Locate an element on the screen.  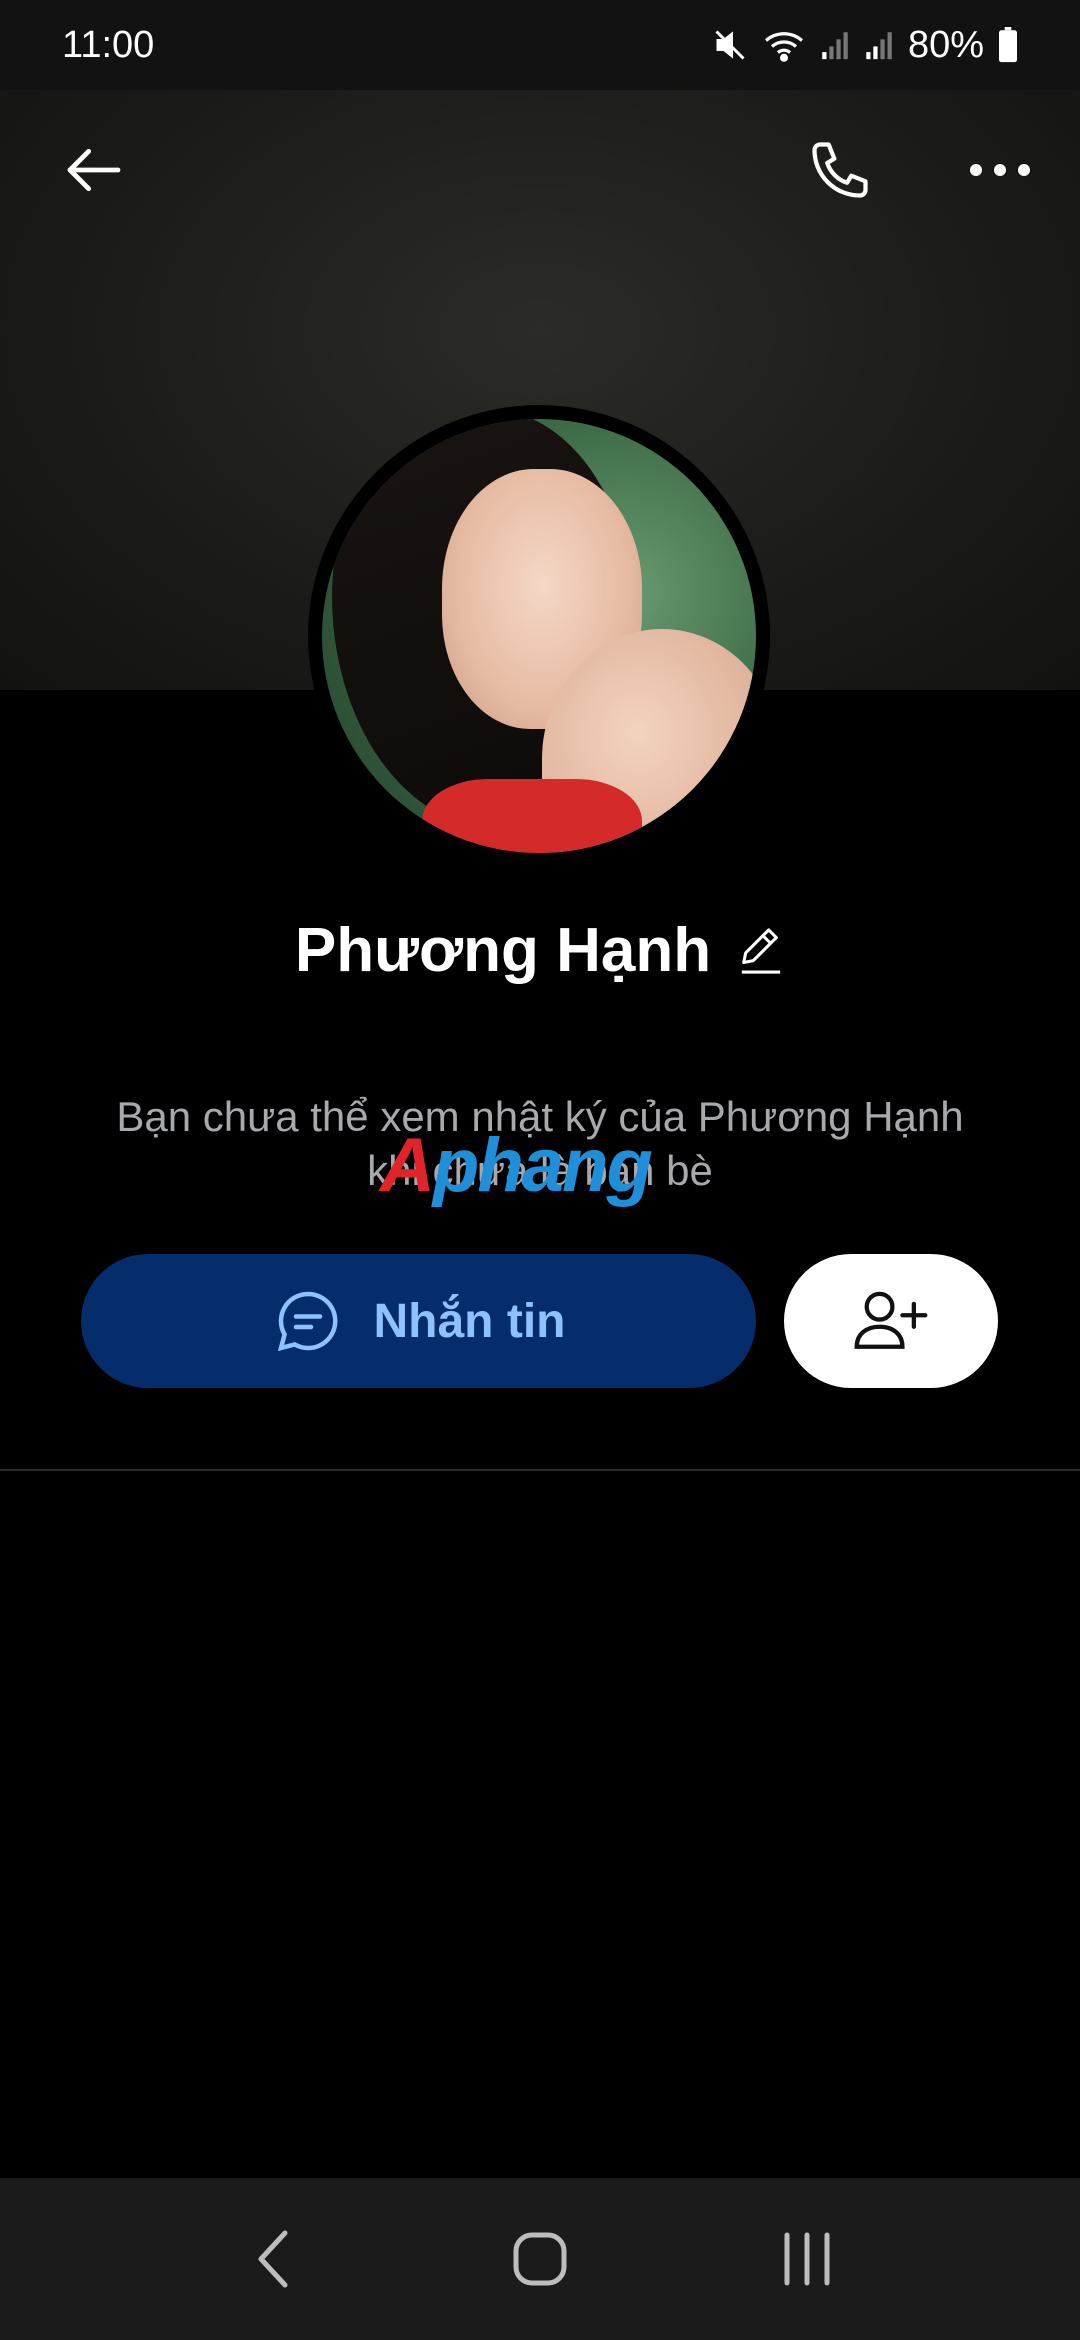
profile-name-row: Phương Hạnh is located at coordinates (540, 950).